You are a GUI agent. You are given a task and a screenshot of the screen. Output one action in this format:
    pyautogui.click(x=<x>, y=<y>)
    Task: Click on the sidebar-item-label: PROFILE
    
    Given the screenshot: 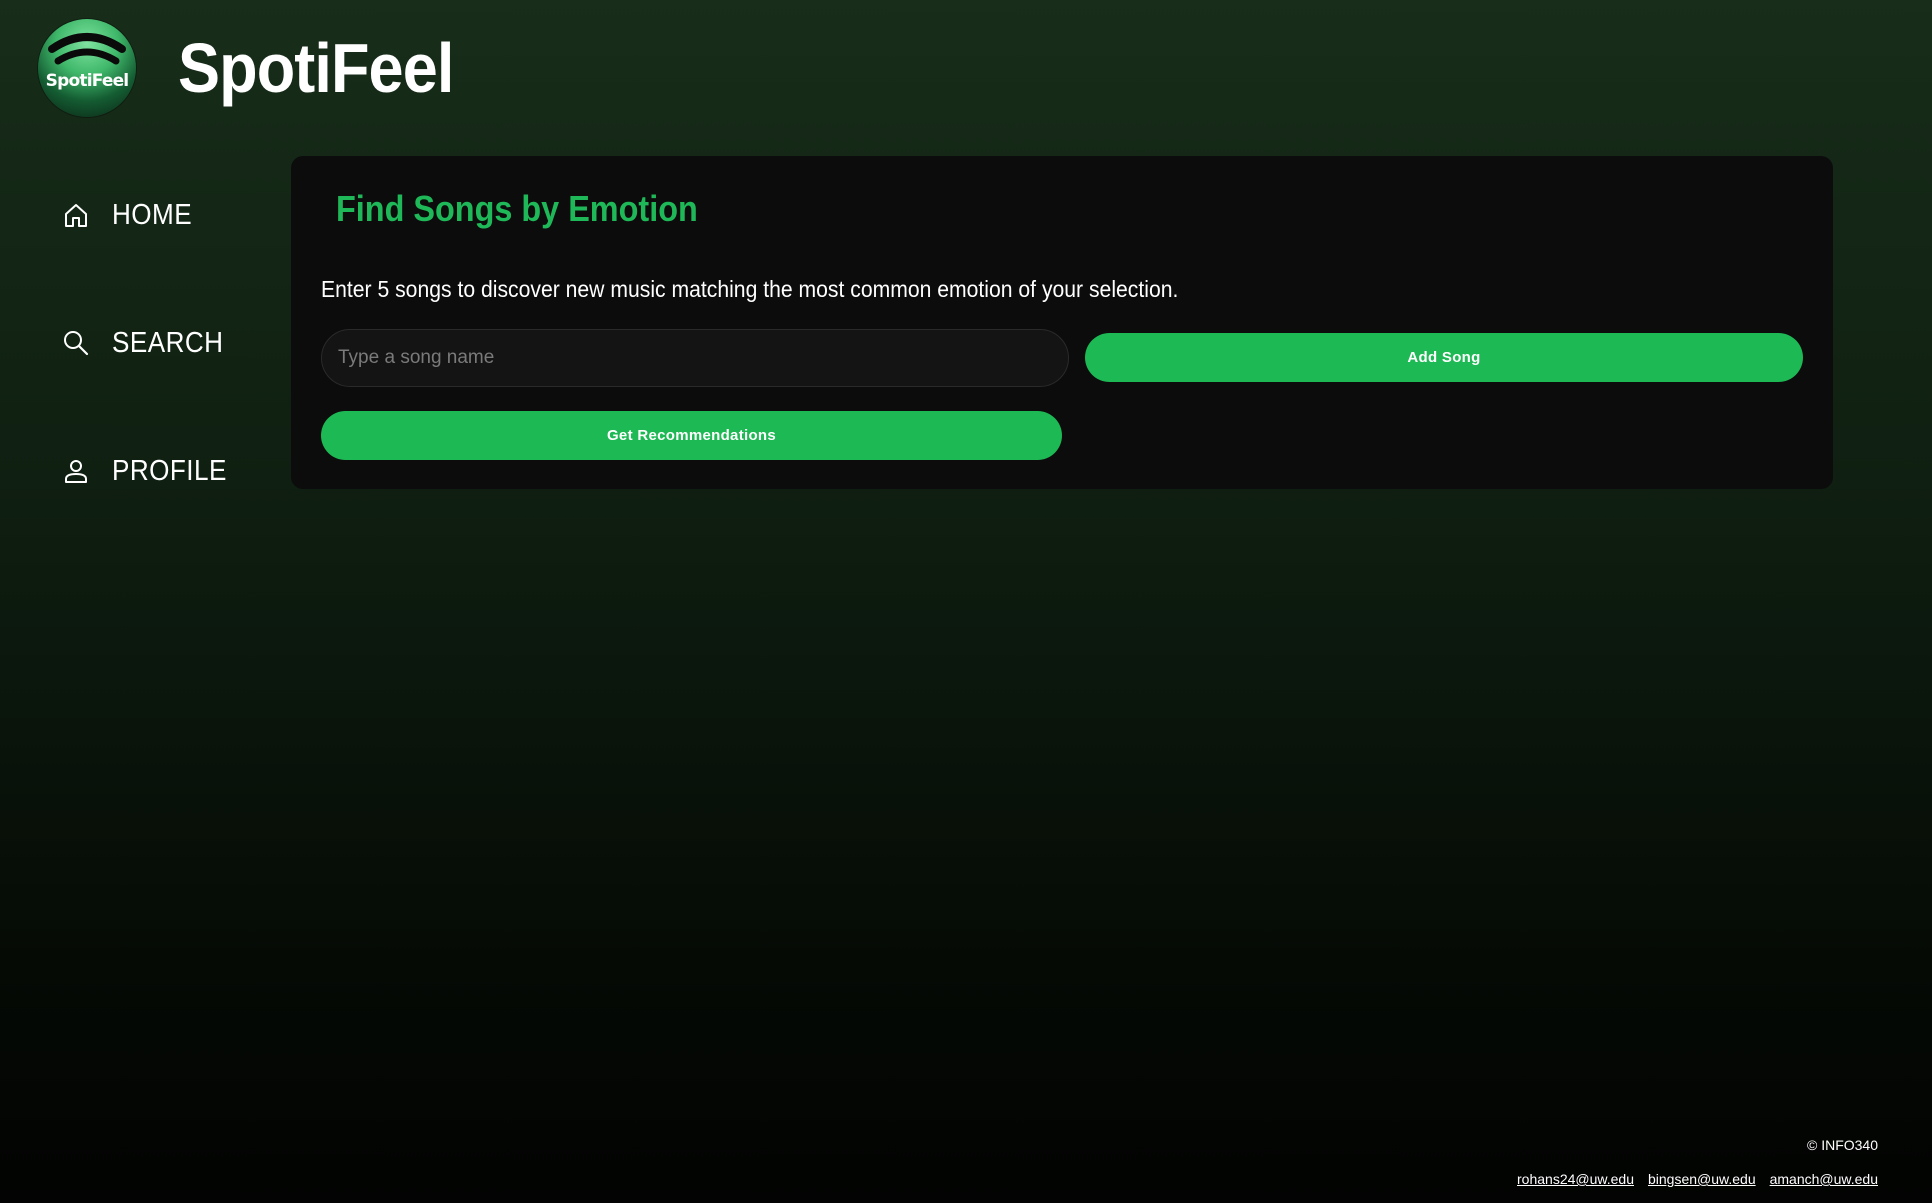 What is the action you would take?
    pyautogui.click(x=169, y=470)
    